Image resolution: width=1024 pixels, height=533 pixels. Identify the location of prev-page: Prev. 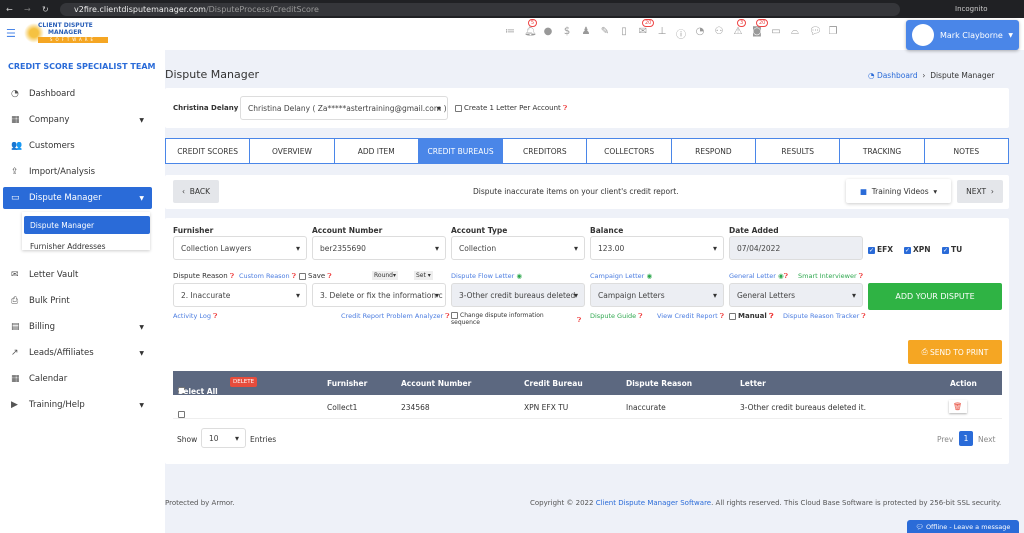
(945, 439).